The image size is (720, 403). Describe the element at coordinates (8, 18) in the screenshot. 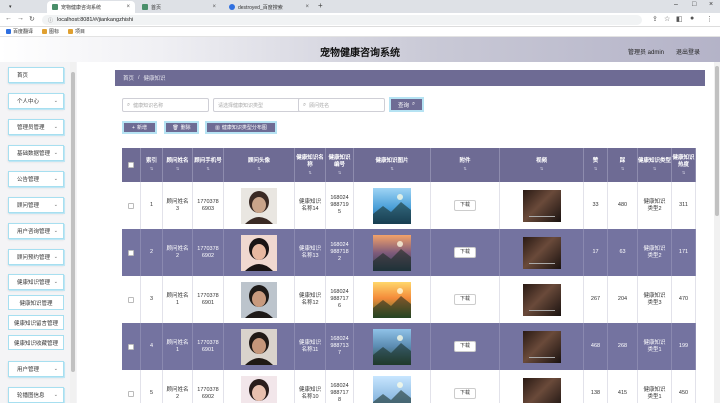

I see `back-icon: ←` at that location.